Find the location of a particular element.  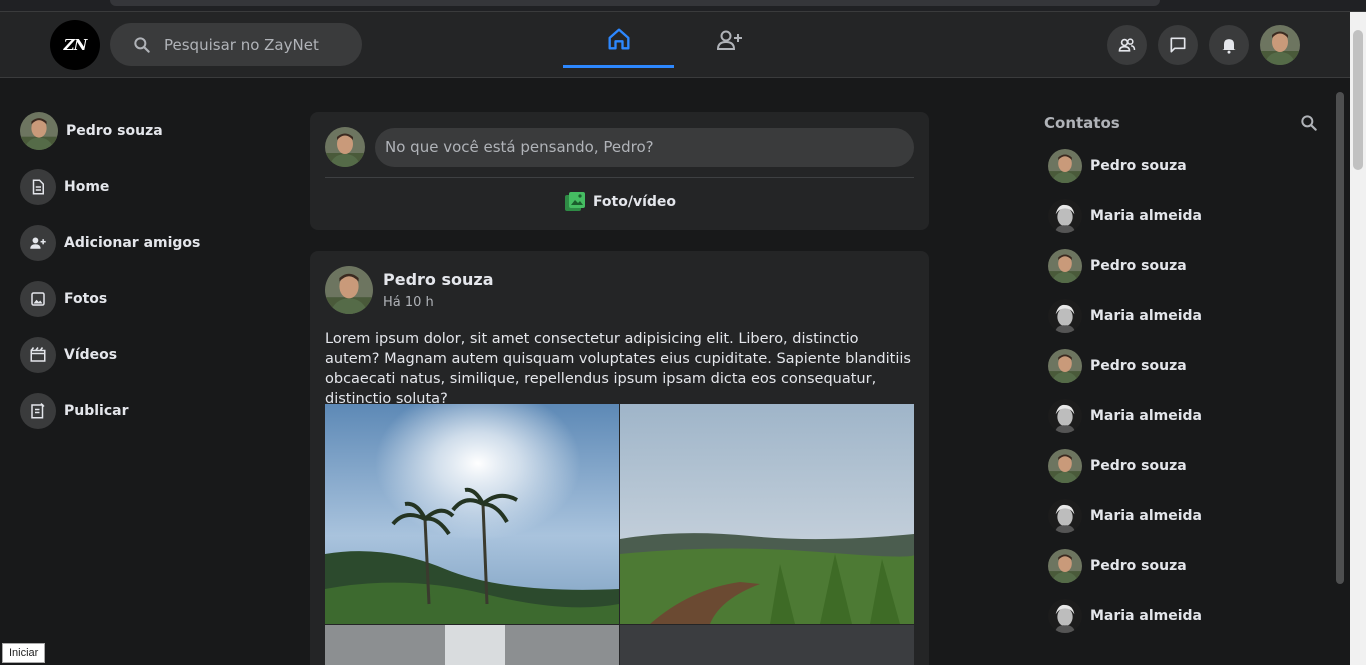

post-author-avatar is located at coordinates (349, 290).